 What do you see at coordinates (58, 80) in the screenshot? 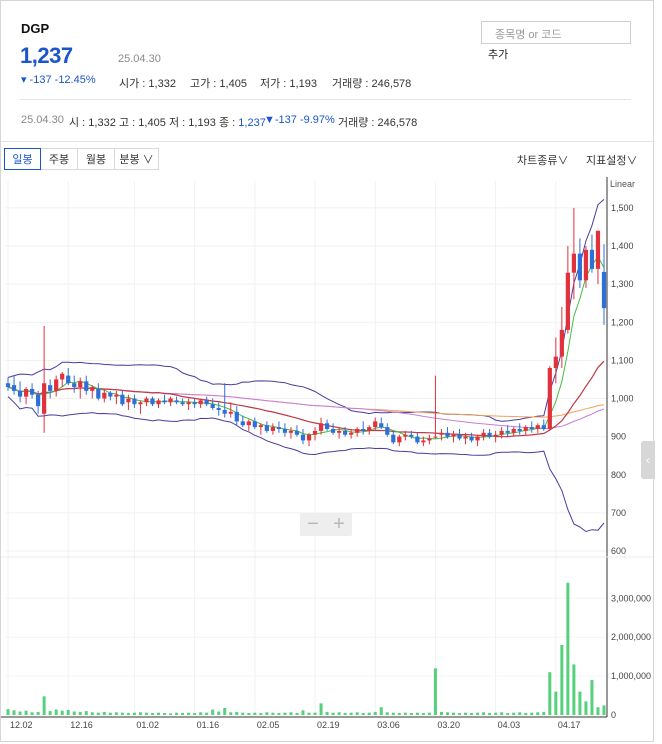
I see `price-change: ▾ -137 -12.45%` at bounding box center [58, 80].